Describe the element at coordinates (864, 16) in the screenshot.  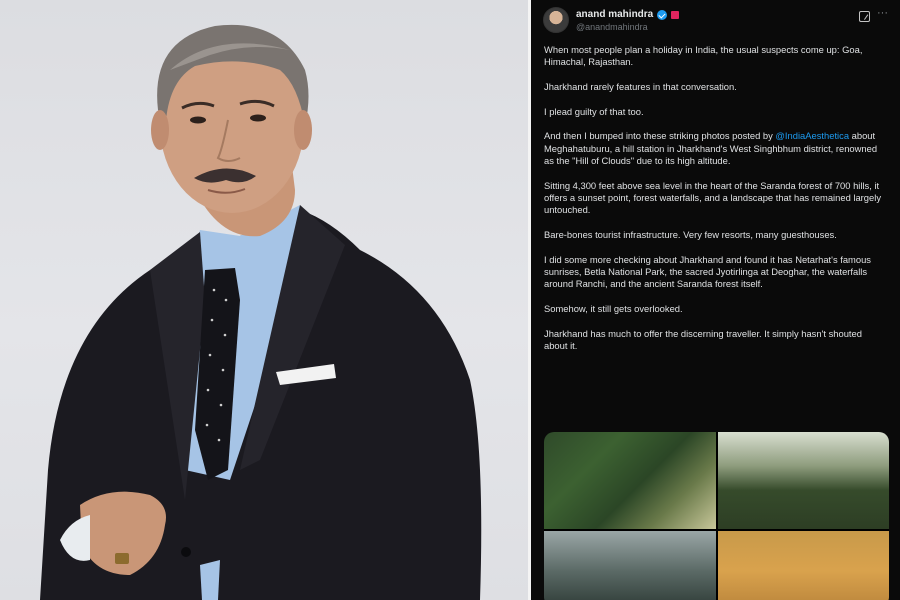
I see `grok-icon` at that location.